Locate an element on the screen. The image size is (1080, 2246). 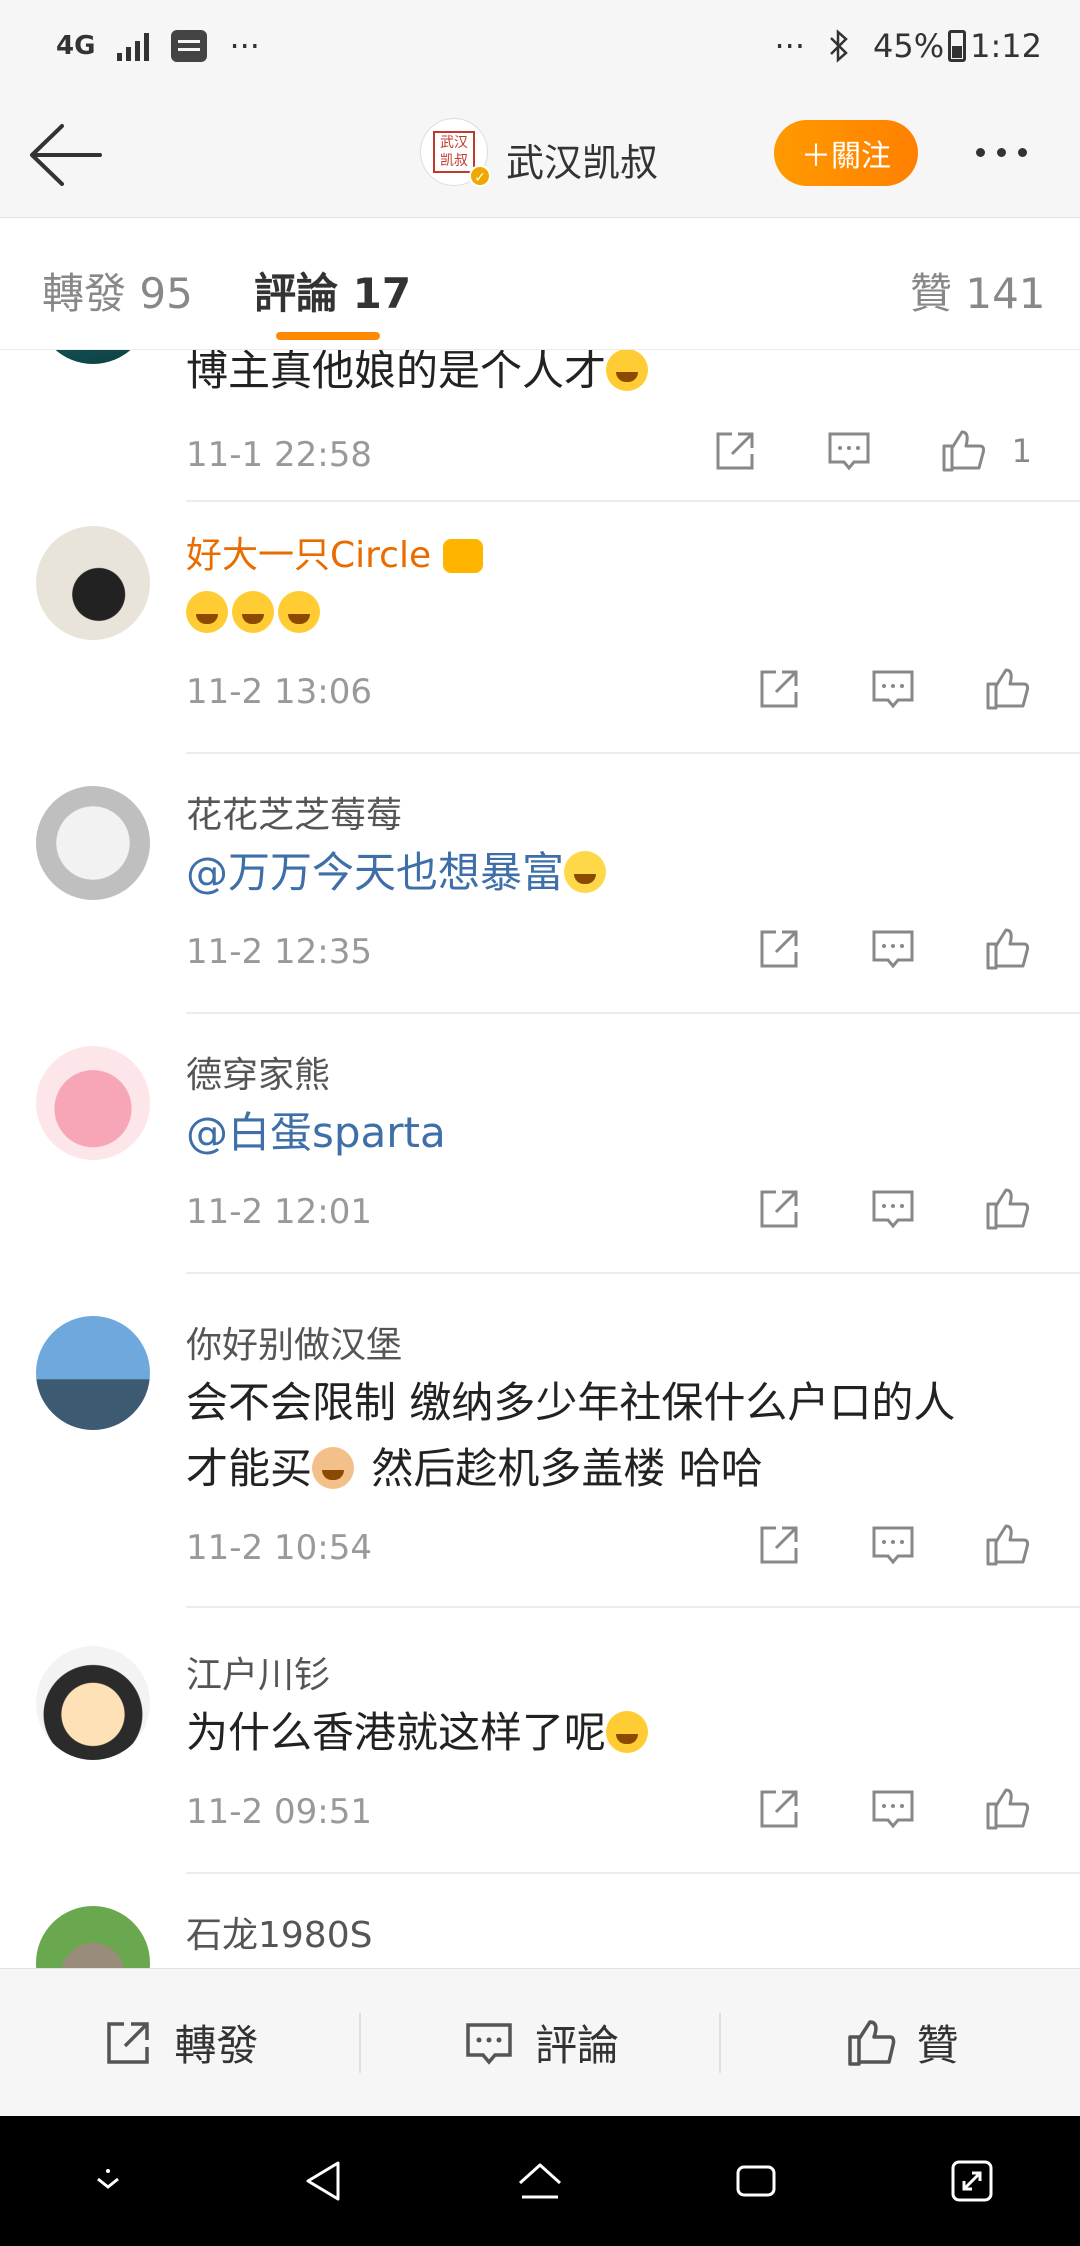
sys-expand-icon is located at coordinates (972, 2181).